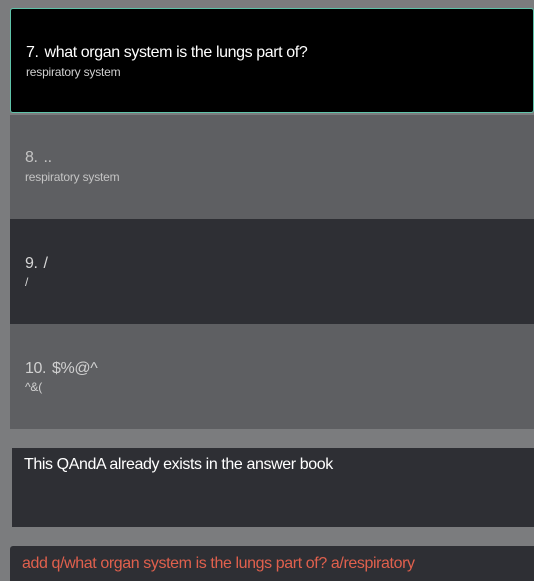 This screenshot has height=581, width=534. Describe the element at coordinates (32, 52) in the screenshot. I see `card-index: 7.` at that location.